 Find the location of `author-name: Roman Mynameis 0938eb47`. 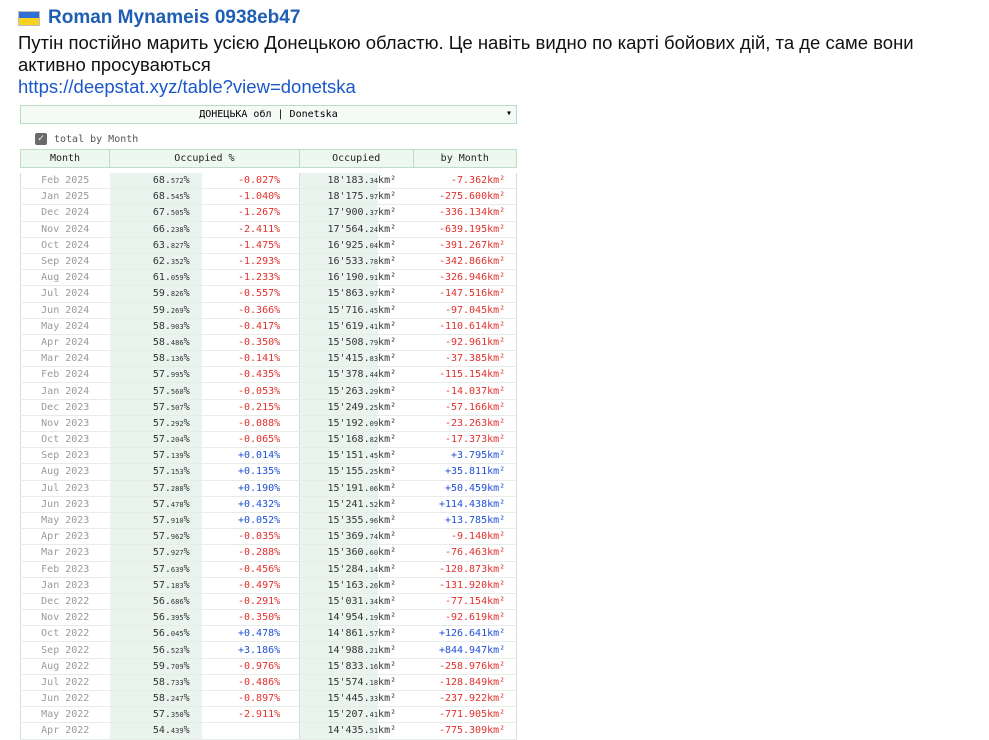

author-name: Roman Mynameis 0938eb47 is located at coordinates (174, 18).